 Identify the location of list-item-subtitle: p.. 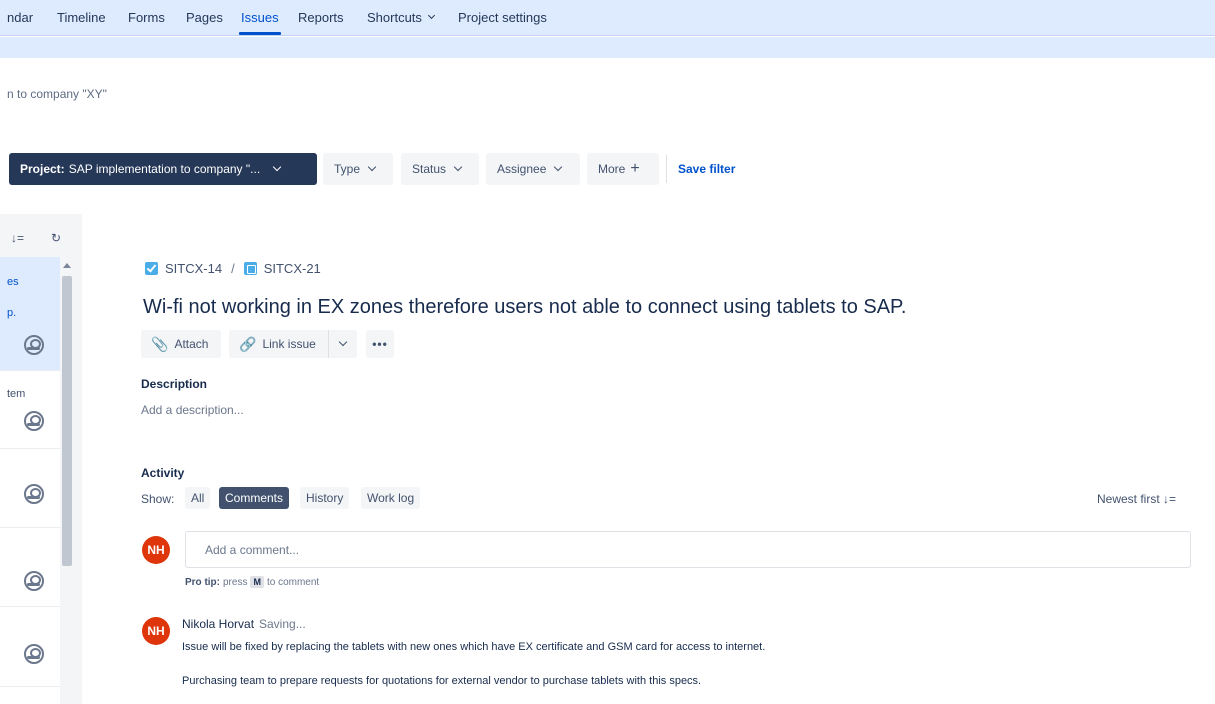
(12, 313).